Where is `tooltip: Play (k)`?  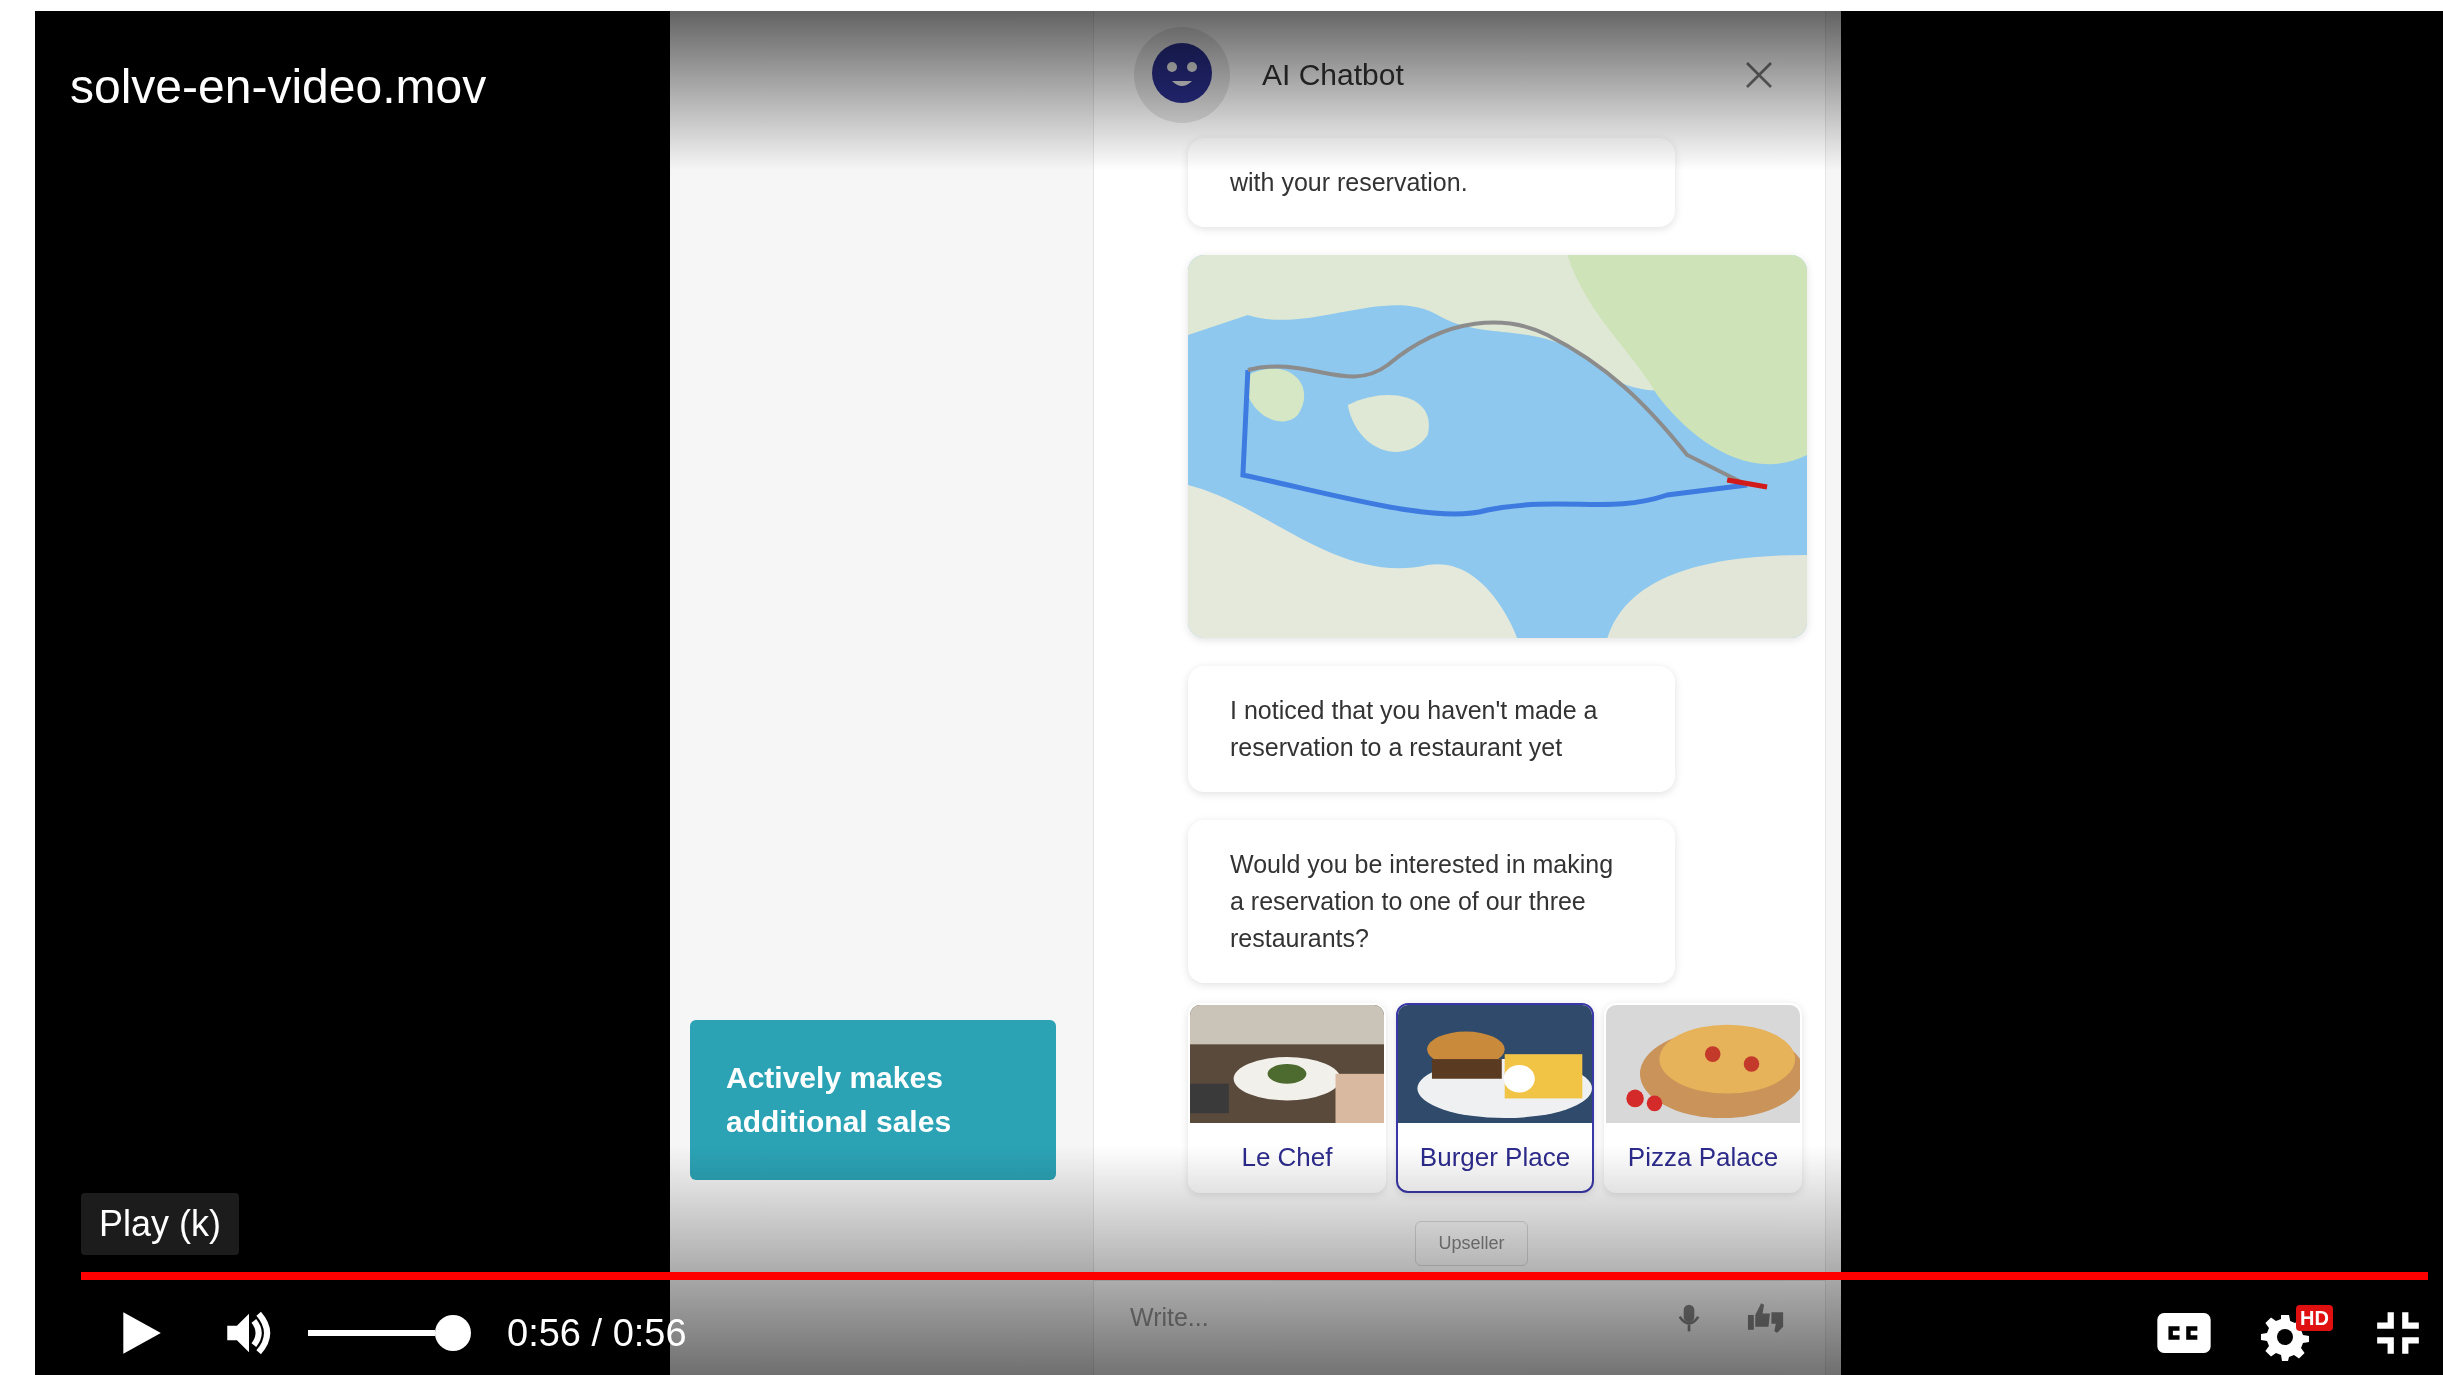 tooltip: Play (k) is located at coordinates (160, 1224).